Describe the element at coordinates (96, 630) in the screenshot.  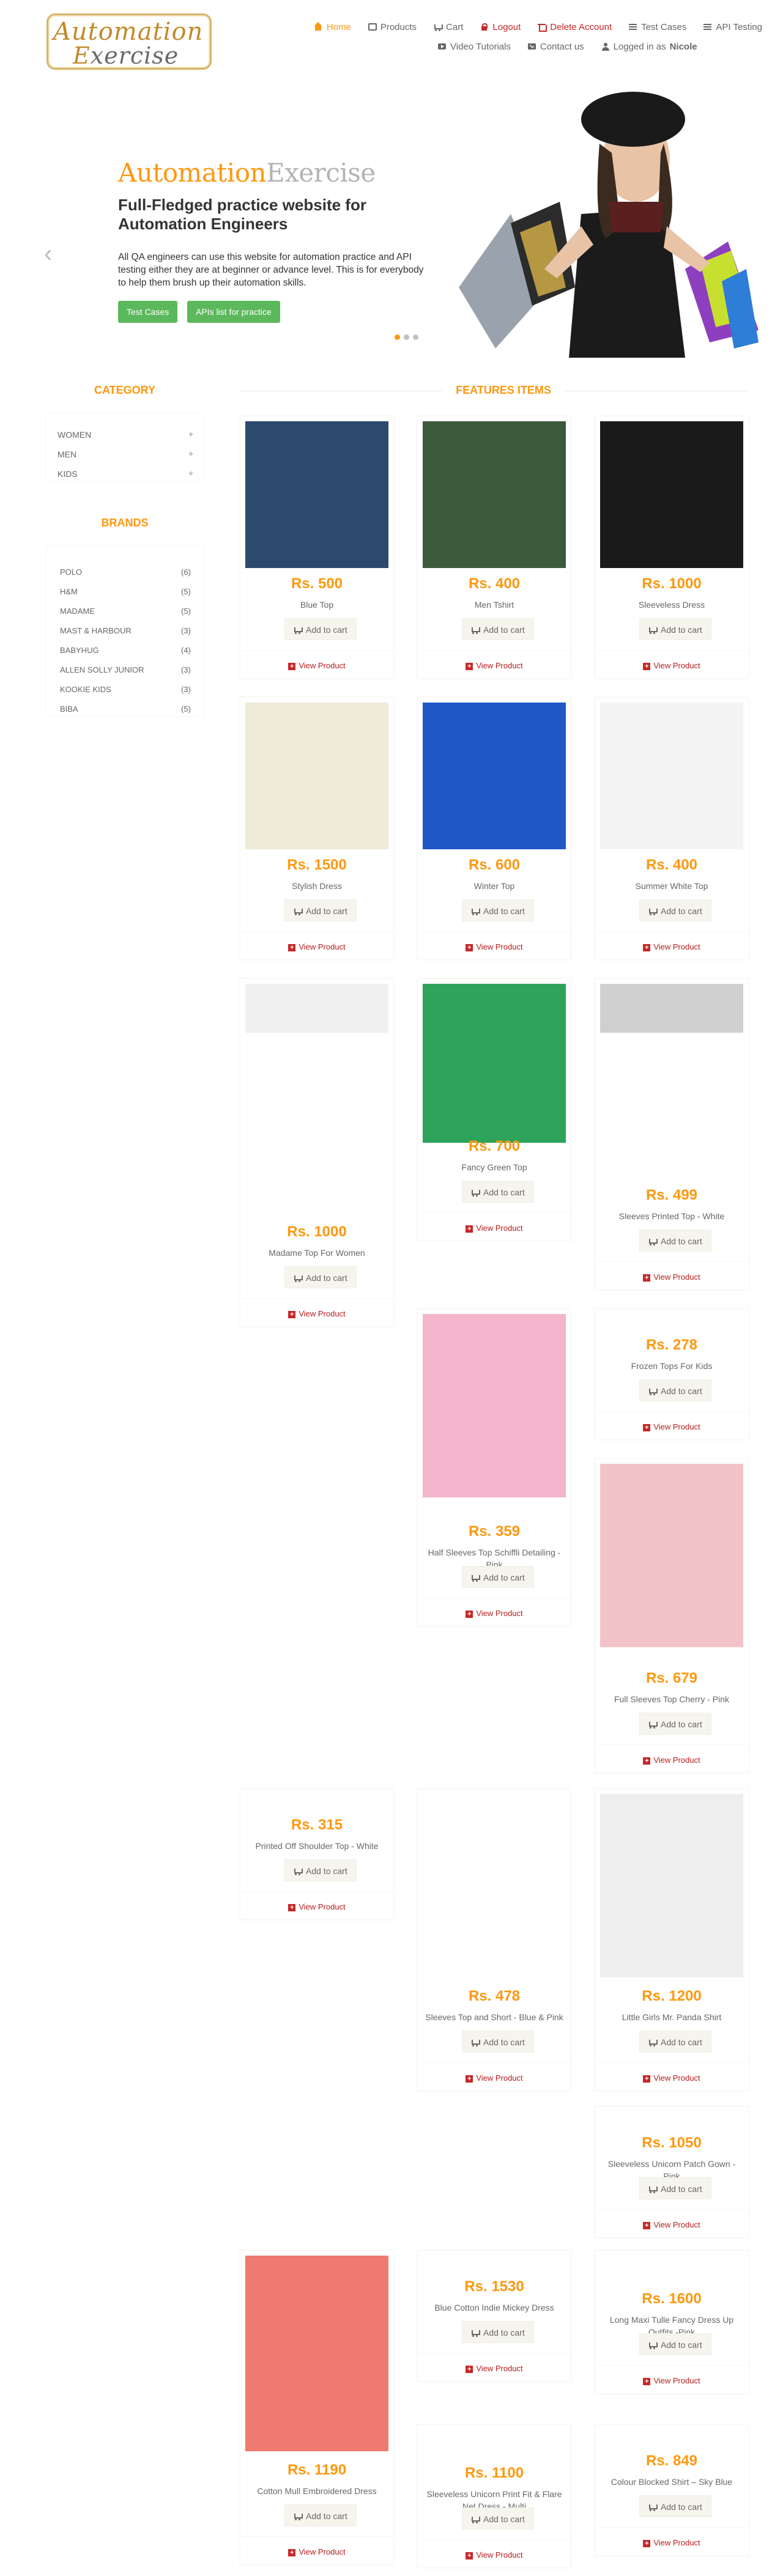
I see `brand-item: Mast & Harbour` at that location.